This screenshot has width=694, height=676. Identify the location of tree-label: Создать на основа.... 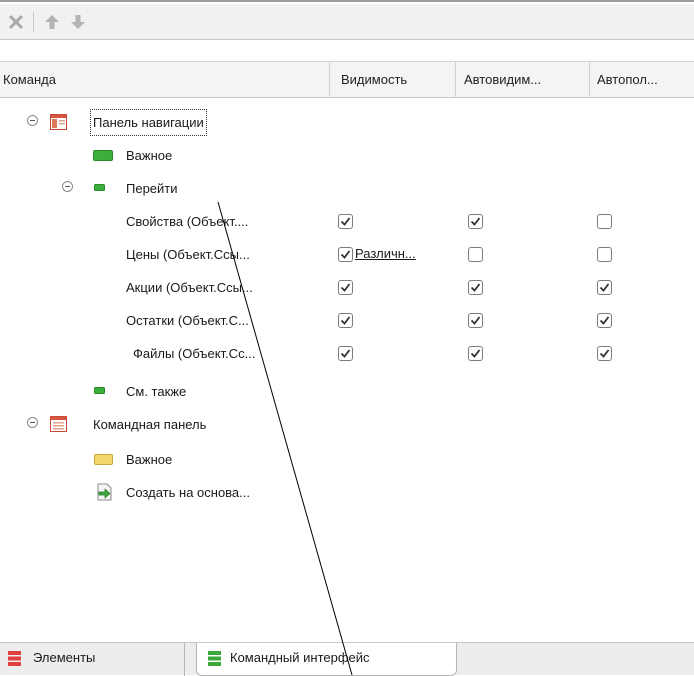
(188, 492).